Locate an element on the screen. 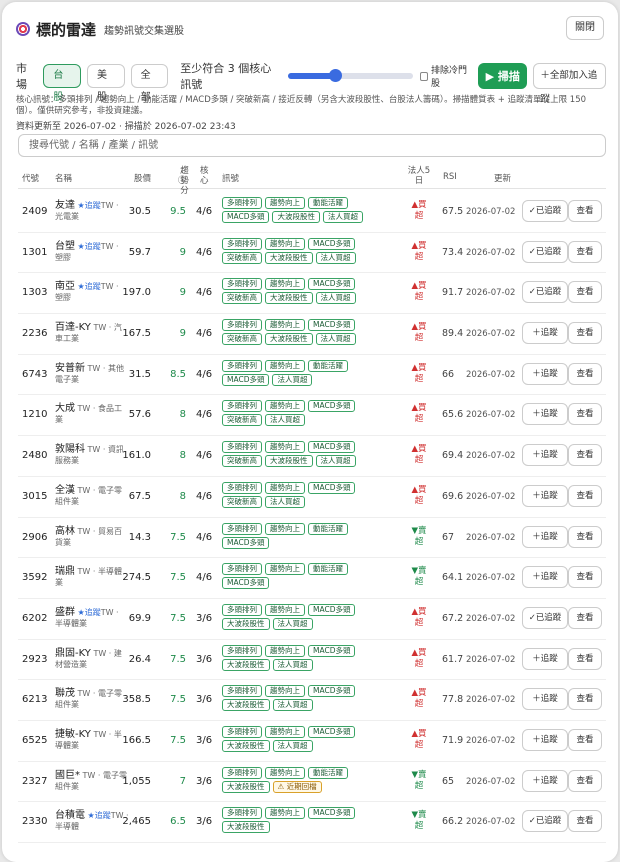 The image size is (620, 862). market-all-button: 全部 is located at coordinates (149, 83).